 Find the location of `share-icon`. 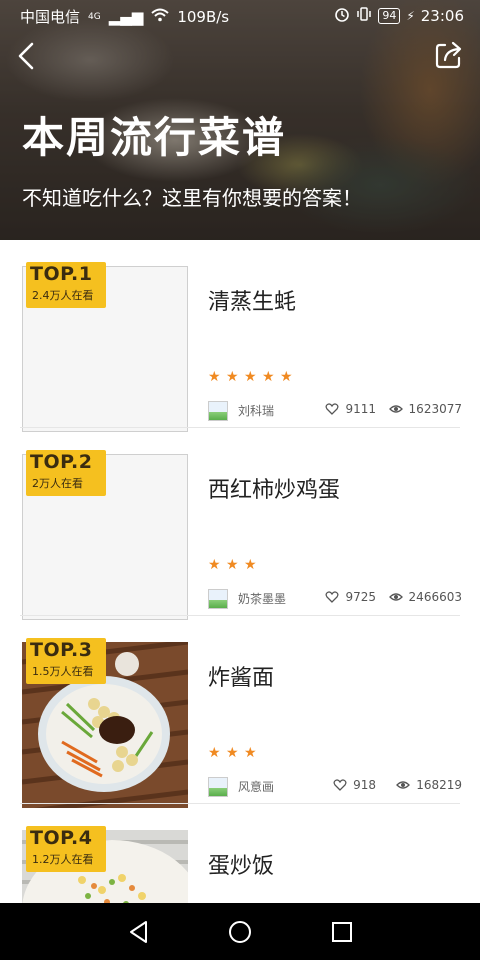

share-icon is located at coordinates (448, 55).